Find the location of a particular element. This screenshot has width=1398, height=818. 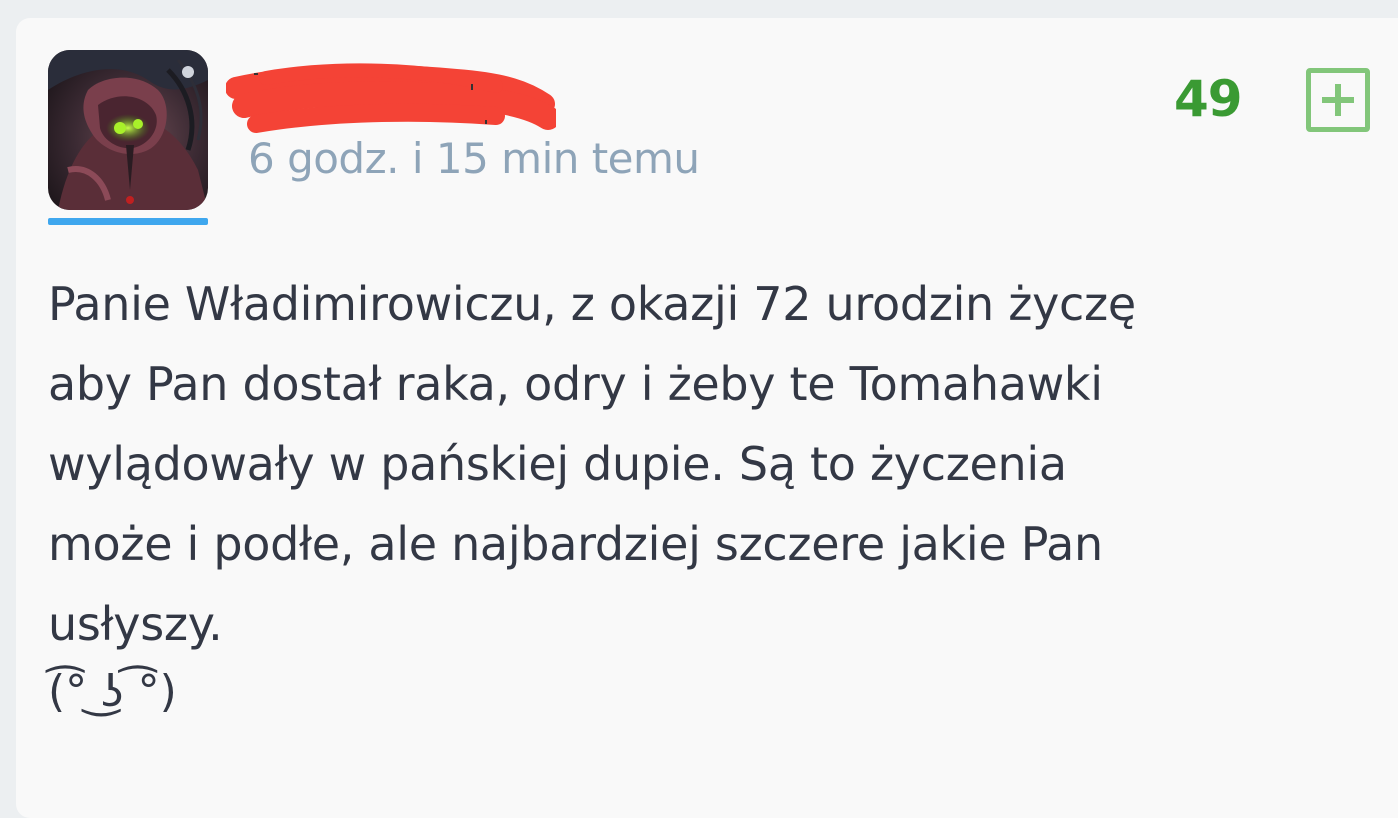

entry-timestamp: 6 godz. i 15 min temu is located at coordinates (474, 158).